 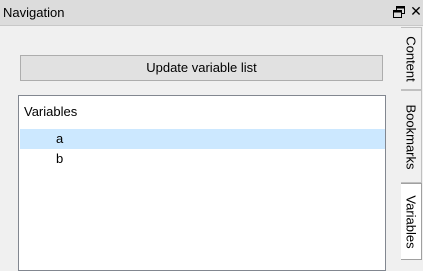 What do you see at coordinates (399, 12) in the screenshot?
I see `float-window-icon` at bounding box center [399, 12].